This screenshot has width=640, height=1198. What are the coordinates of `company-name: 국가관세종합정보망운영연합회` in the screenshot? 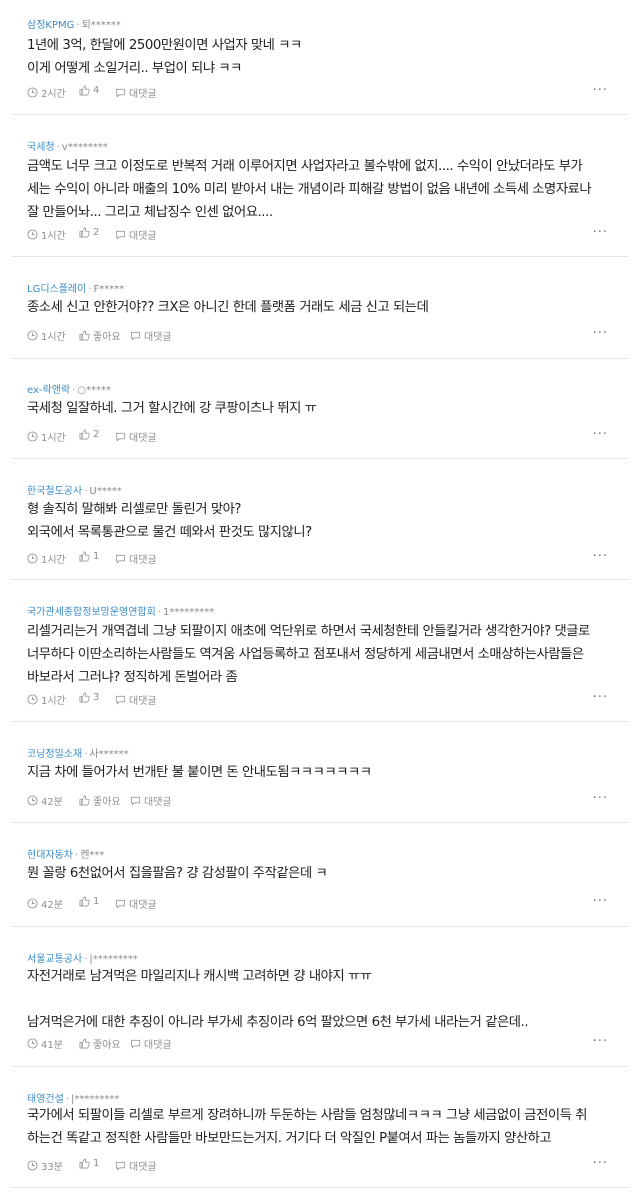 It's located at (91, 612).